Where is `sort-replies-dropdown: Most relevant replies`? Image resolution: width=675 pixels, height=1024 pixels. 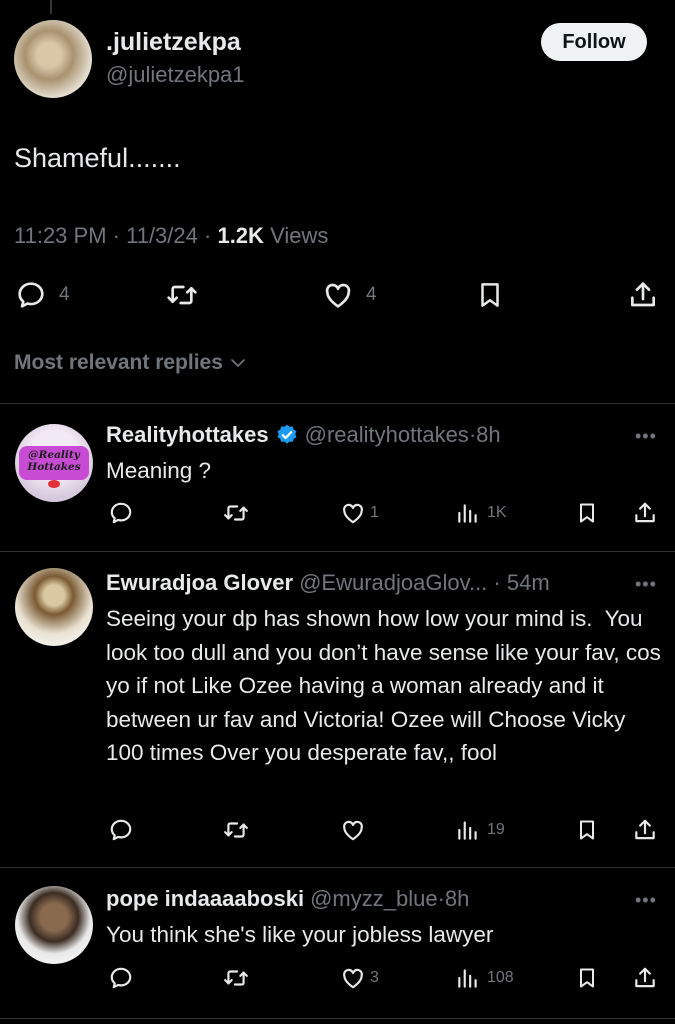
sort-replies-dropdown: Most relevant replies is located at coordinates (130, 363).